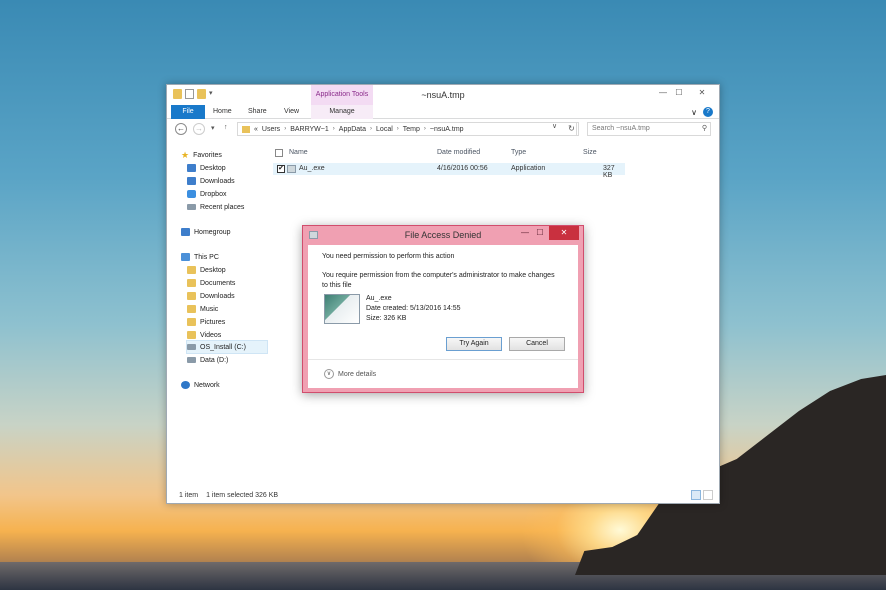 This screenshot has height=590, width=886. I want to click on more-details-toggle: ∨ More details, so click(350, 374).